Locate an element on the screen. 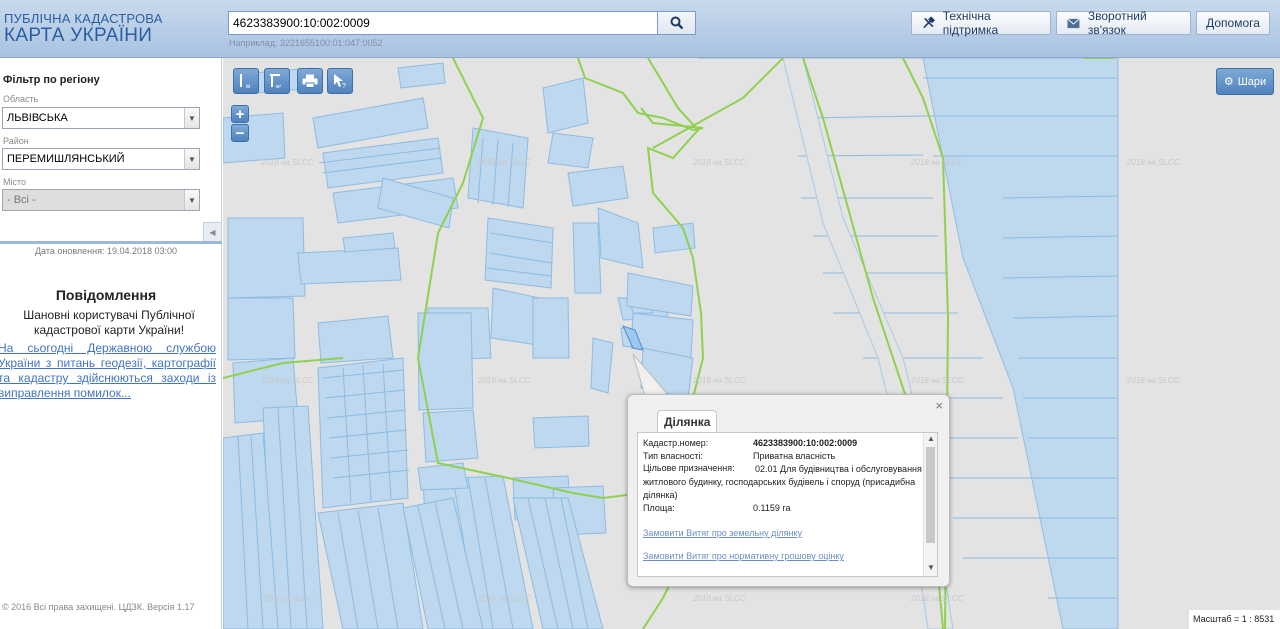 The image size is (1280, 629). measure-area-button: м² is located at coordinates (277, 81).